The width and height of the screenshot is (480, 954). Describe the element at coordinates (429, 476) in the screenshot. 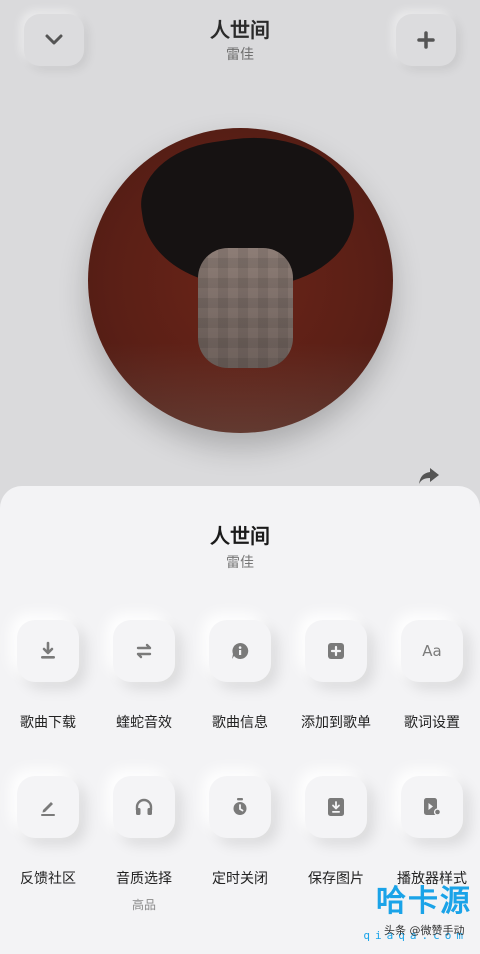

I see `share-icon` at that location.